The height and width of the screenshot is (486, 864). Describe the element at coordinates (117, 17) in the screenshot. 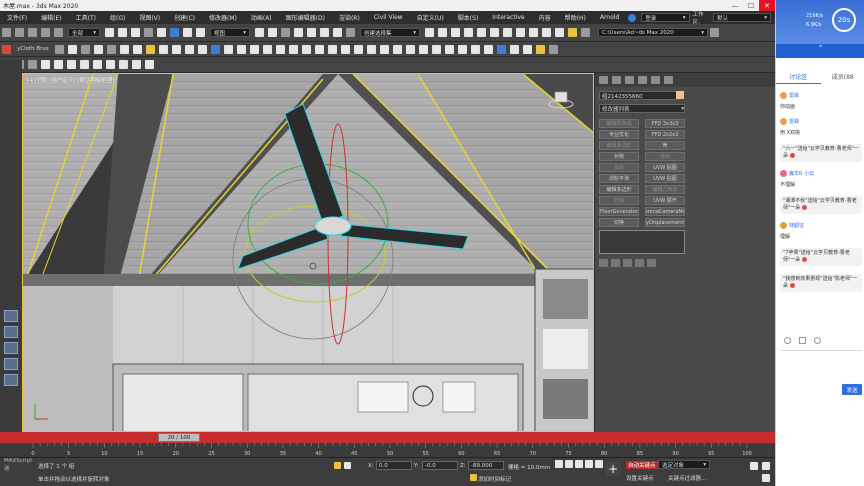

I see `menu-group: 组(G)` at that location.